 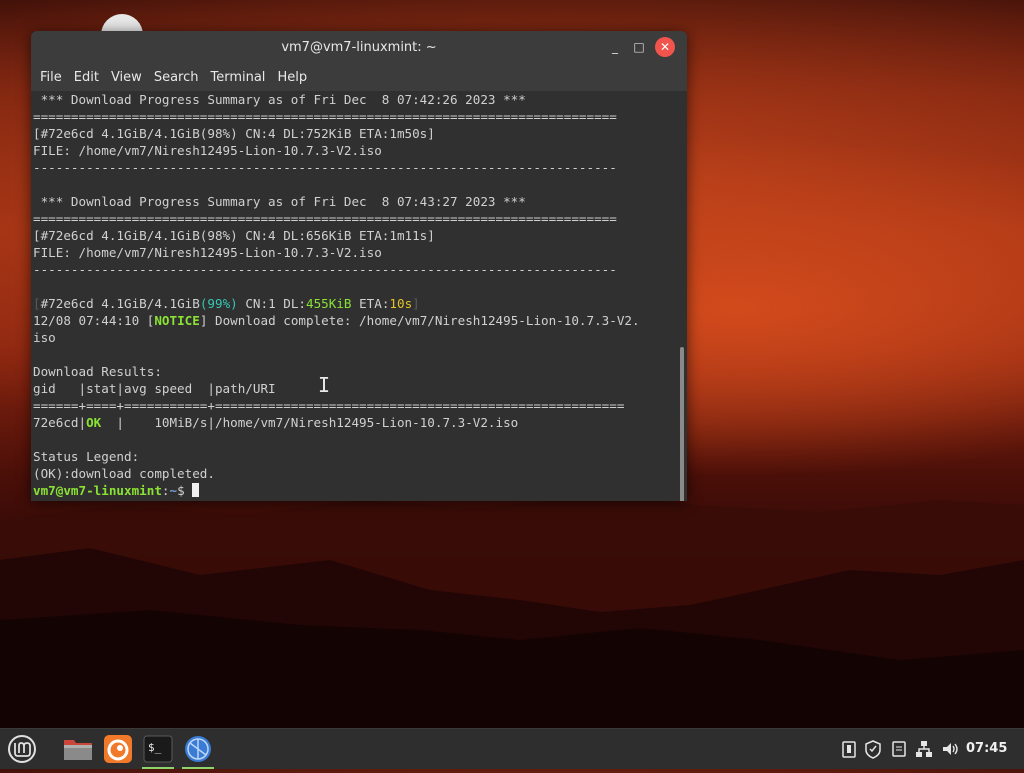 I want to click on prompt-symbol: $, so click(x=185, y=490).